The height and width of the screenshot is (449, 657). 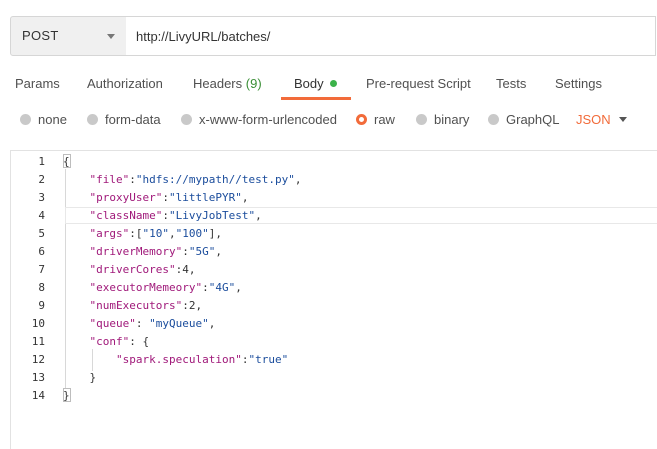 I want to click on code-line: "file":"hdfs://mypath//test.py",, so click(x=195, y=179).